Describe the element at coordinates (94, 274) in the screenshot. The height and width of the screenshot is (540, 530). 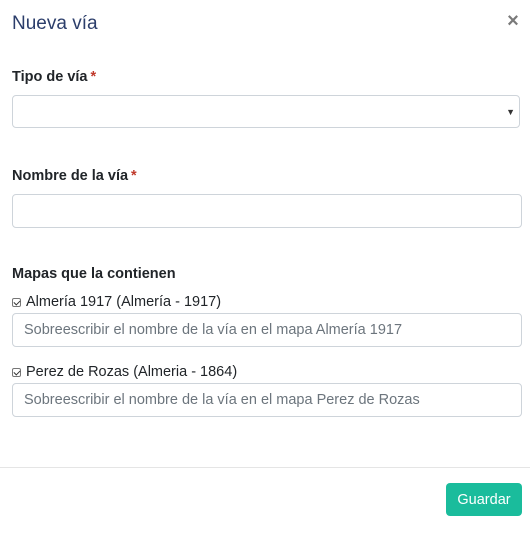
I see `maps-heading: Mapas que la contienen` at that location.